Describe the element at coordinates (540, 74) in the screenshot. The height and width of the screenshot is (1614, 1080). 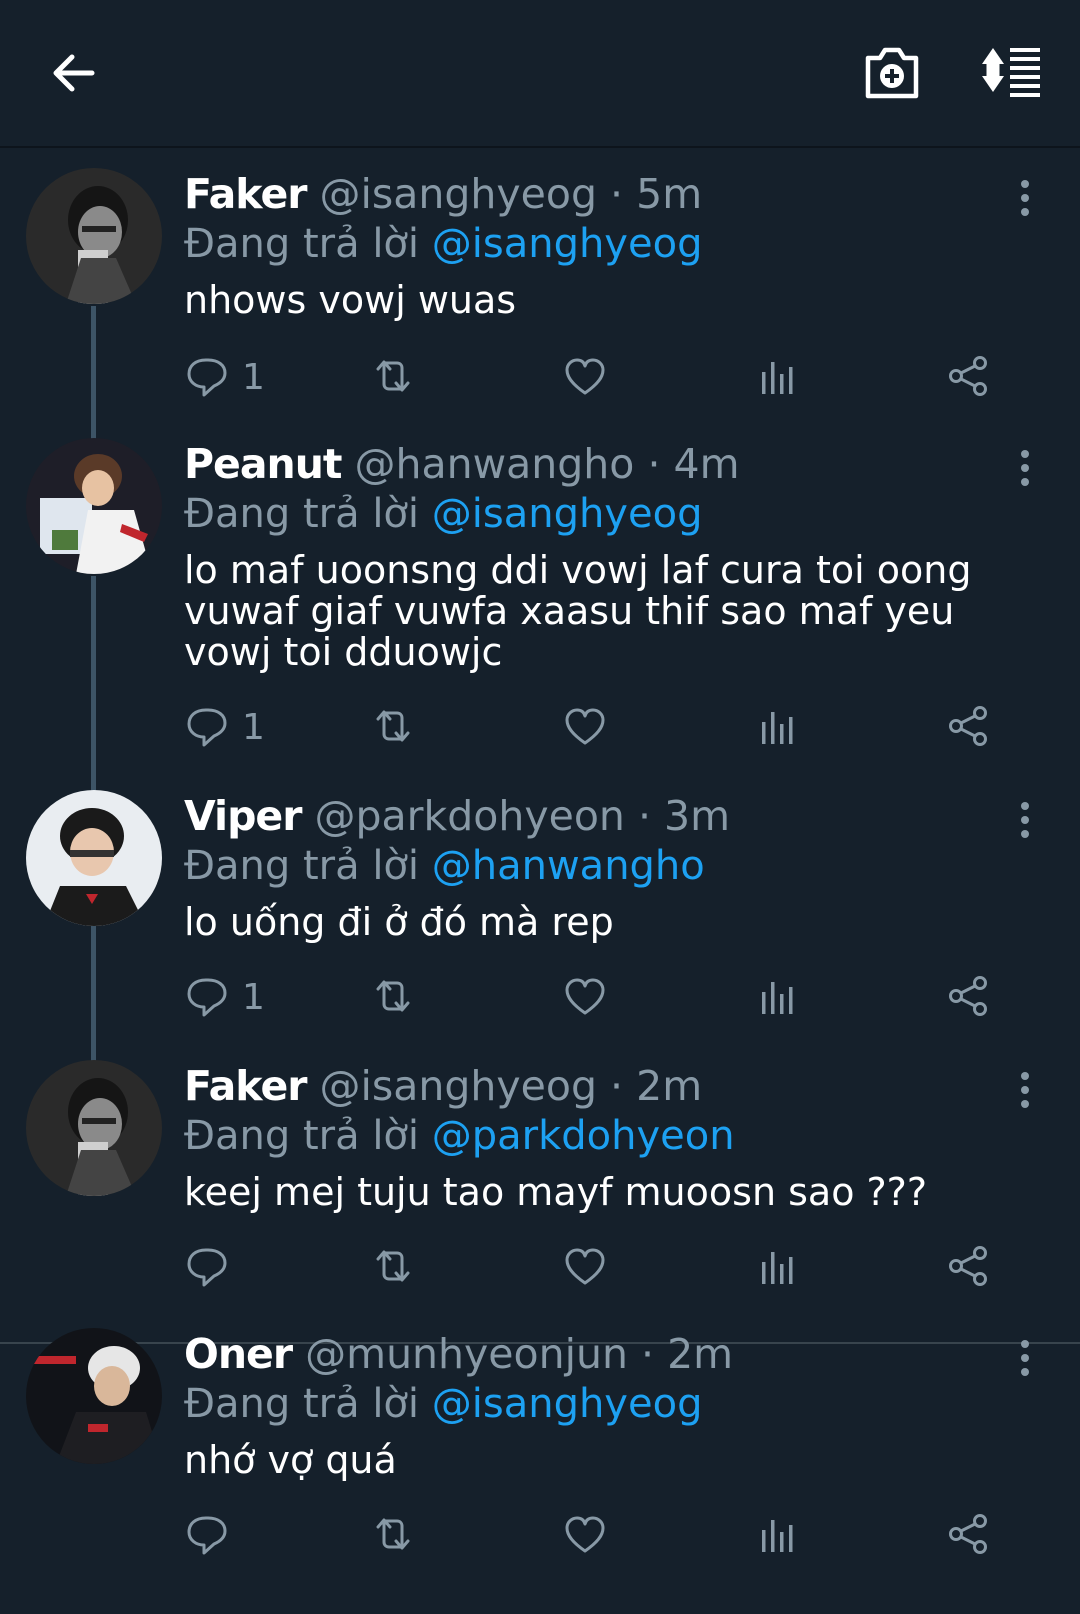
I see `top-app-bar` at that location.